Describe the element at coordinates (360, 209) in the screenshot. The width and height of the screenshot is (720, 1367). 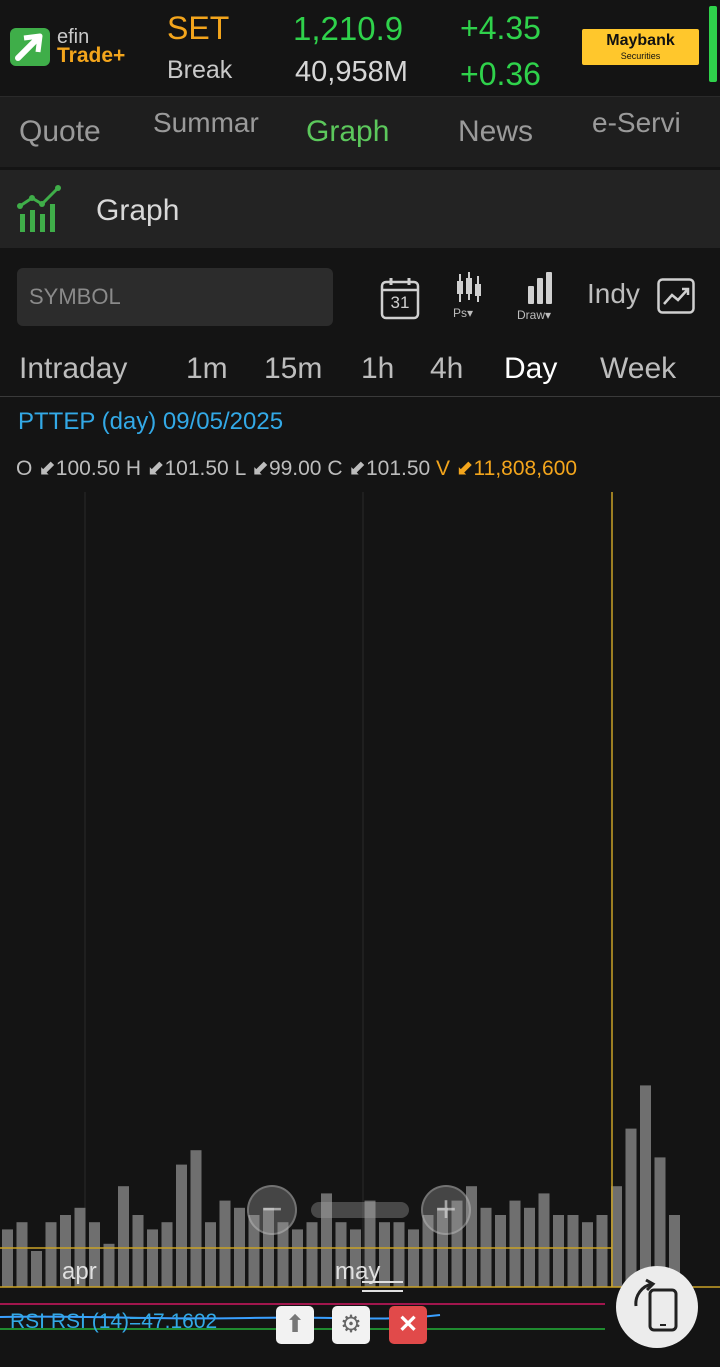
I see `section-header: Graph` at that location.